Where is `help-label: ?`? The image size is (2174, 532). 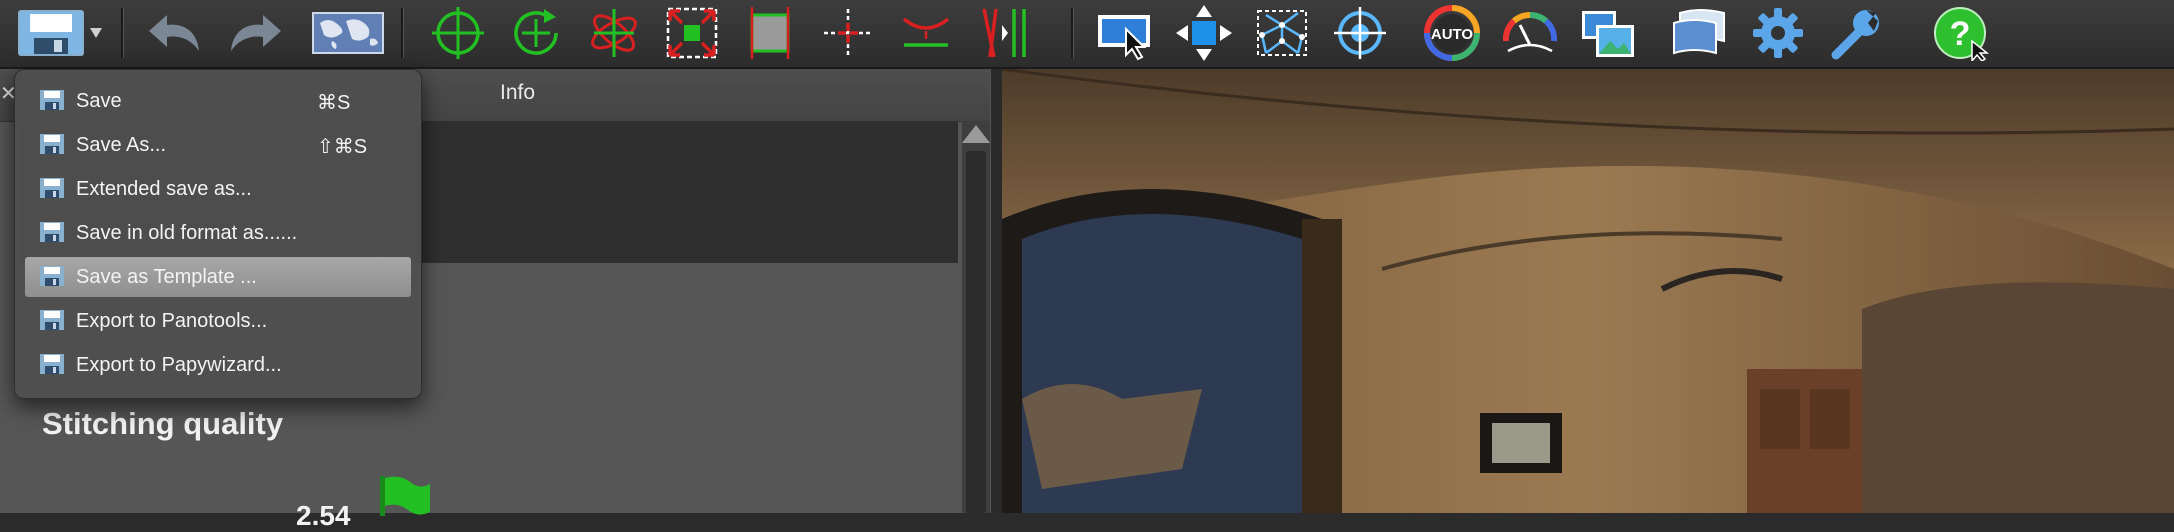
help-label: ? is located at coordinates (1960, 34).